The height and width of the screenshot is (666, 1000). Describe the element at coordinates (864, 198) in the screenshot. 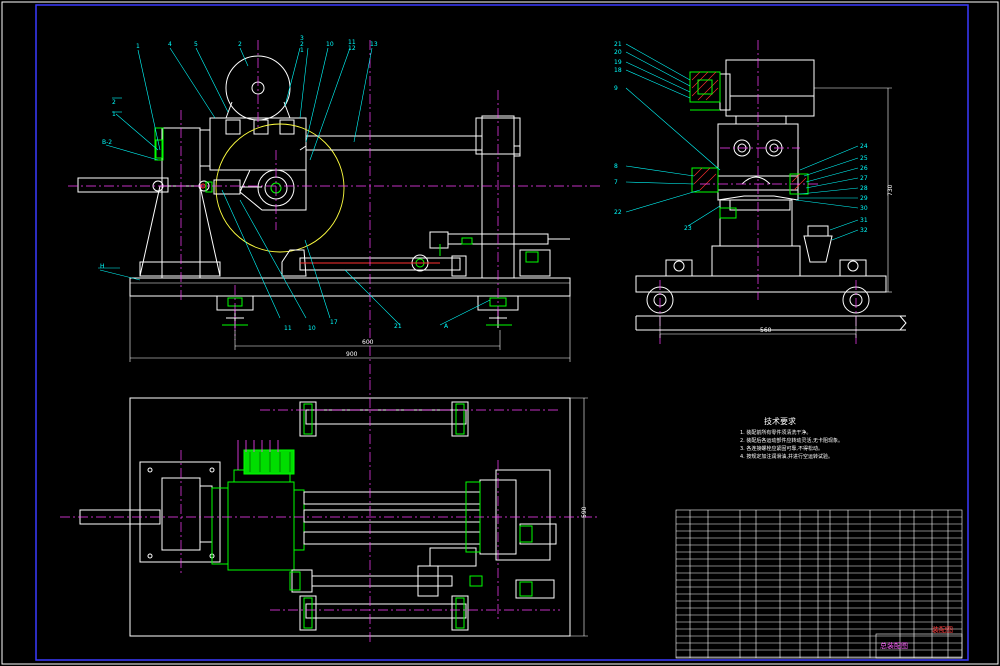

I see `side-callout-r6: 29` at that location.